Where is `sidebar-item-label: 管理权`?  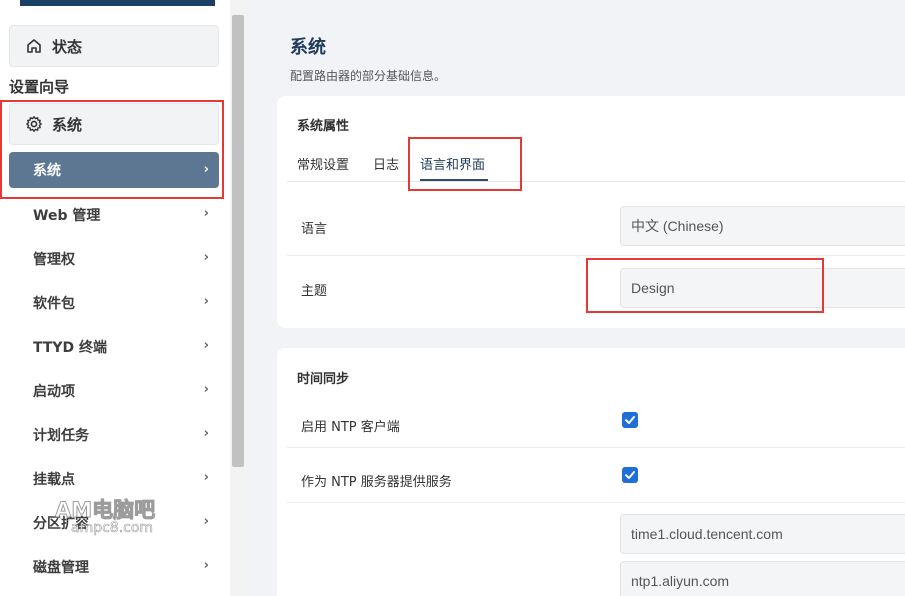
sidebar-item-label: 管理权 is located at coordinates (54, 260).